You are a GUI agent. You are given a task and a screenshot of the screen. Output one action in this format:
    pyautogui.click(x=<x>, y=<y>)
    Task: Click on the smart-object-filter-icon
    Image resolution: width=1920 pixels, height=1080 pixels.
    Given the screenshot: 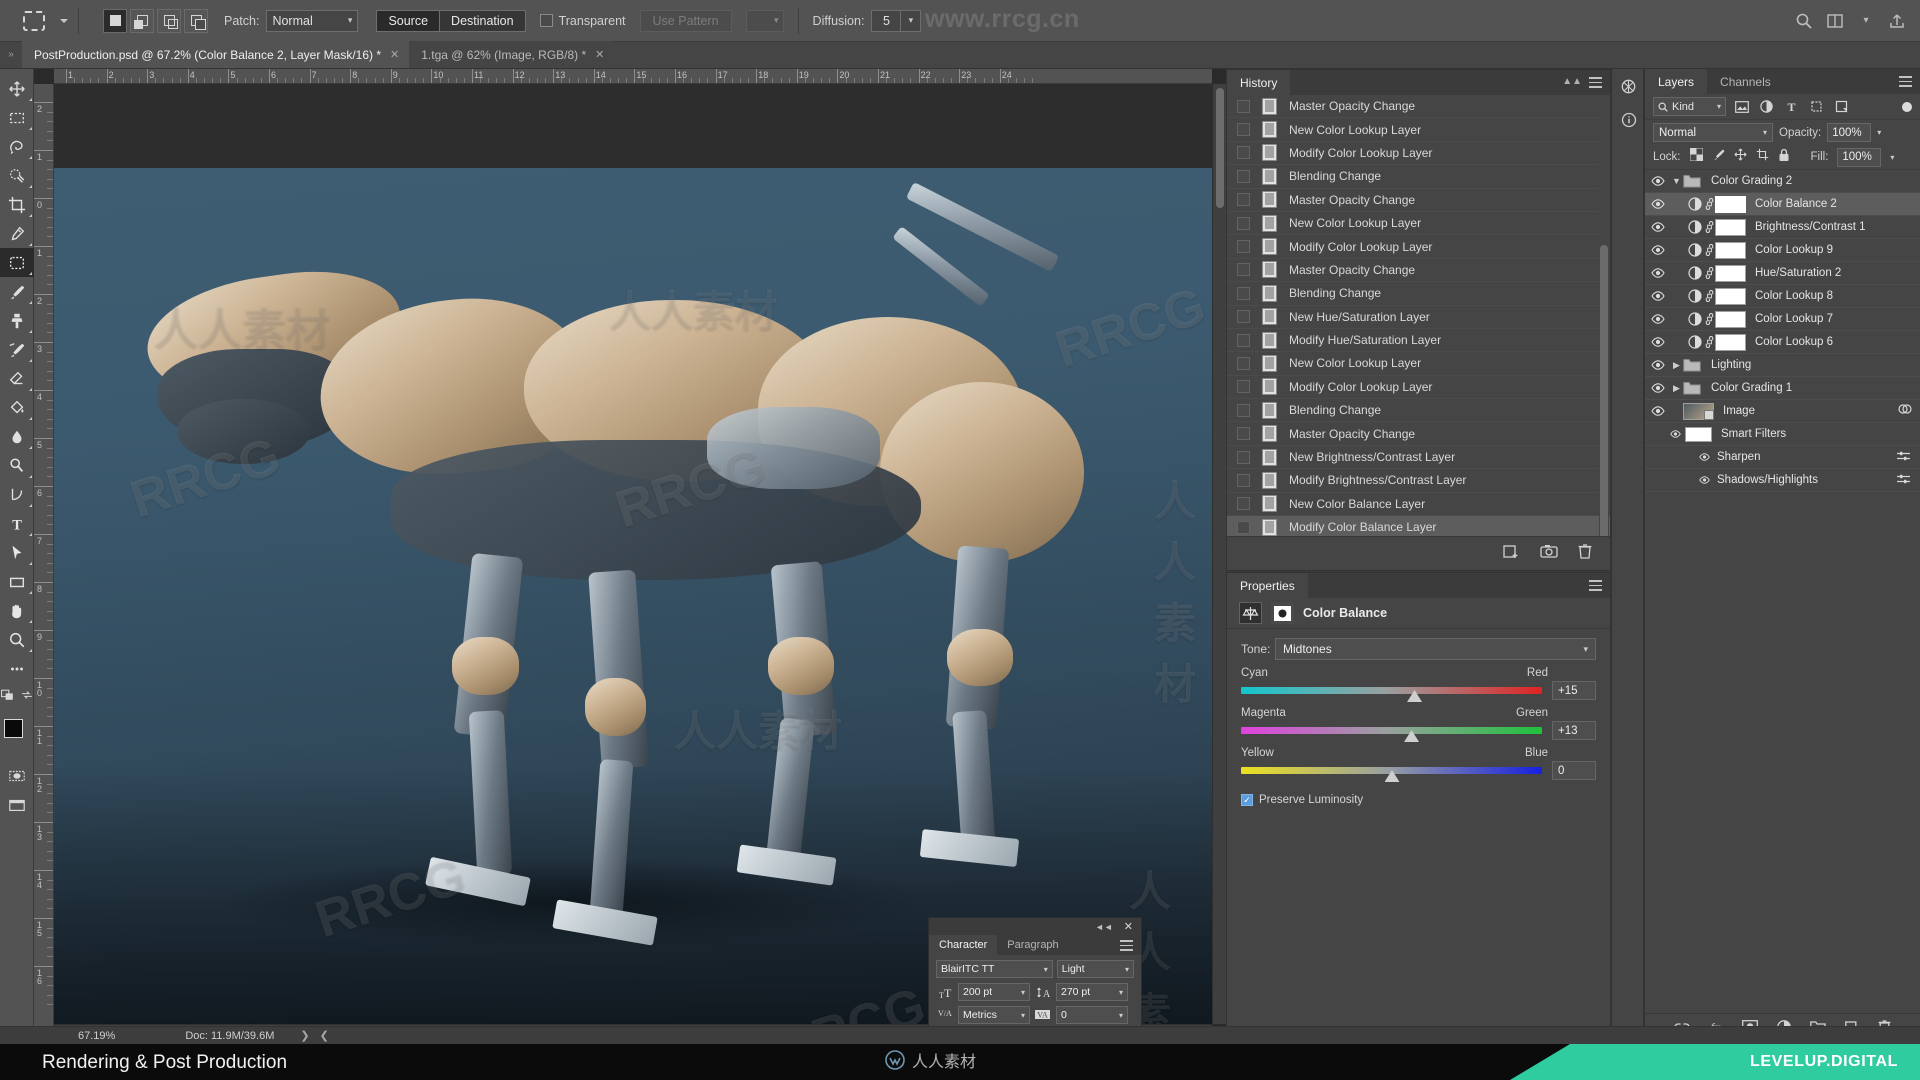 What is the action you would take?
    pyautogui.click(x=1841, y=106)
    